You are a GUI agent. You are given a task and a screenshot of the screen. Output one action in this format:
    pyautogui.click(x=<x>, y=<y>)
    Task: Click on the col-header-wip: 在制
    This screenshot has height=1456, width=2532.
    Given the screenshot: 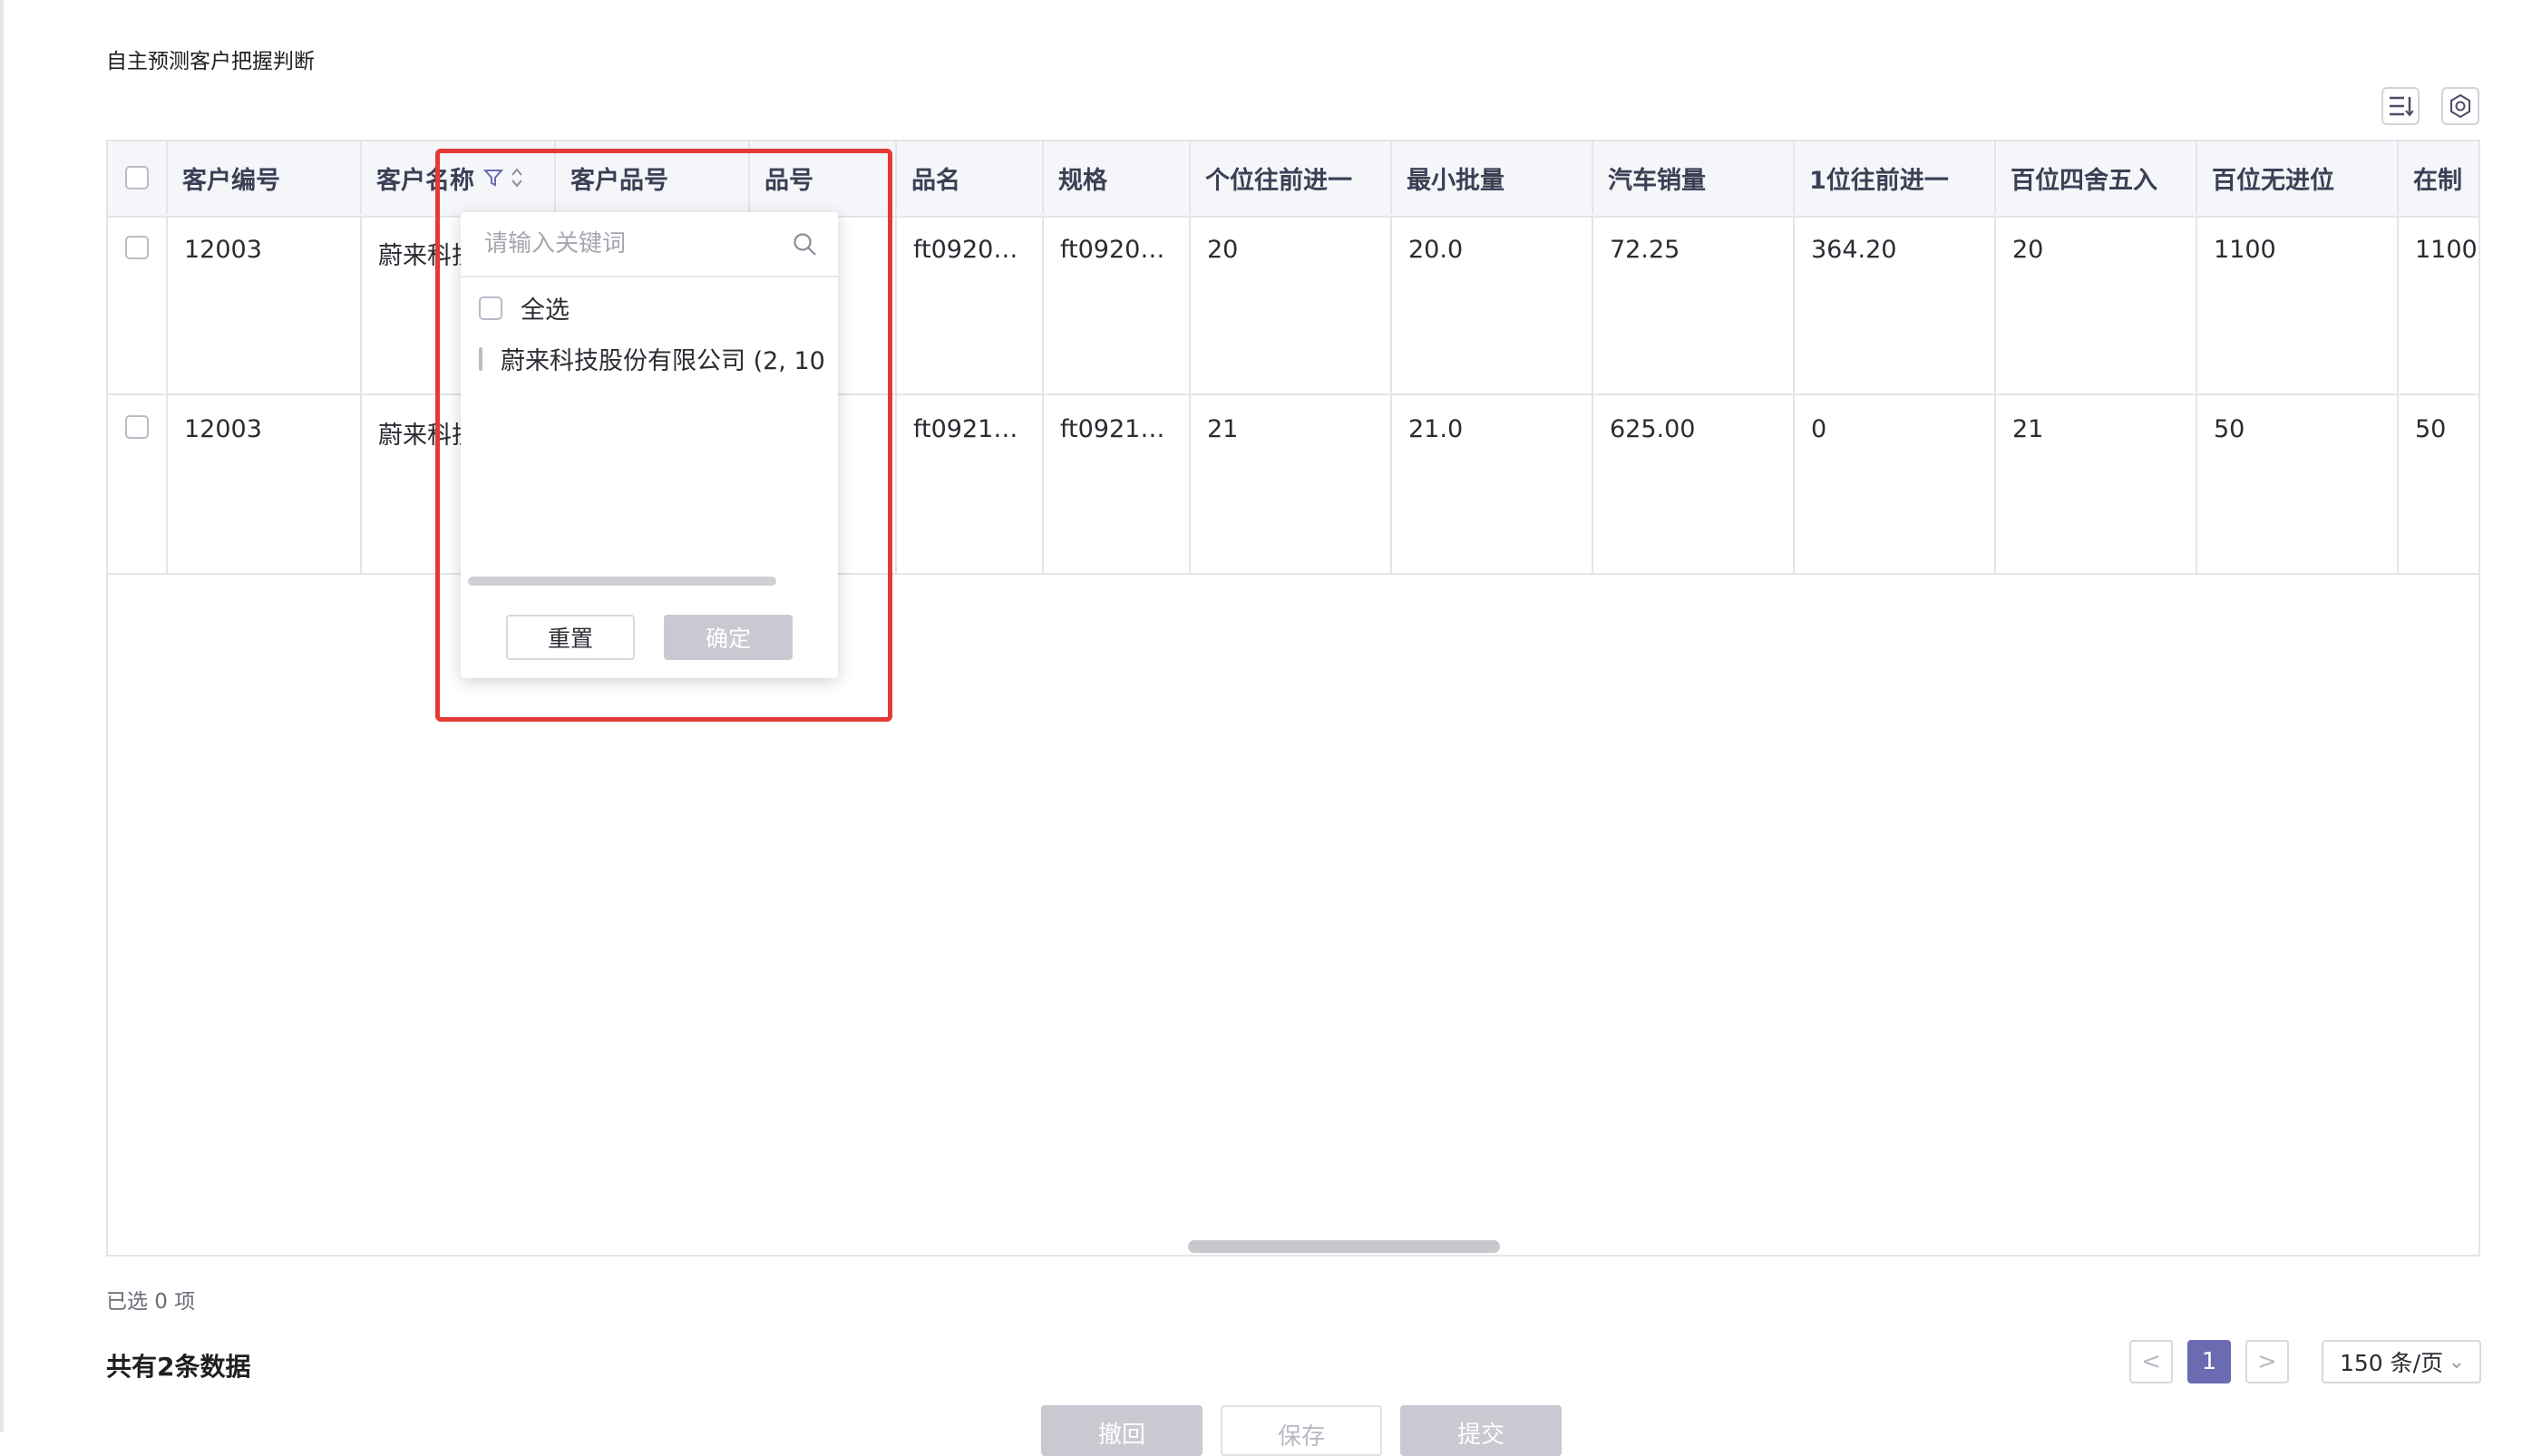 What is the action you would take?
    pyautogui.click(x=2438, y=177)
    